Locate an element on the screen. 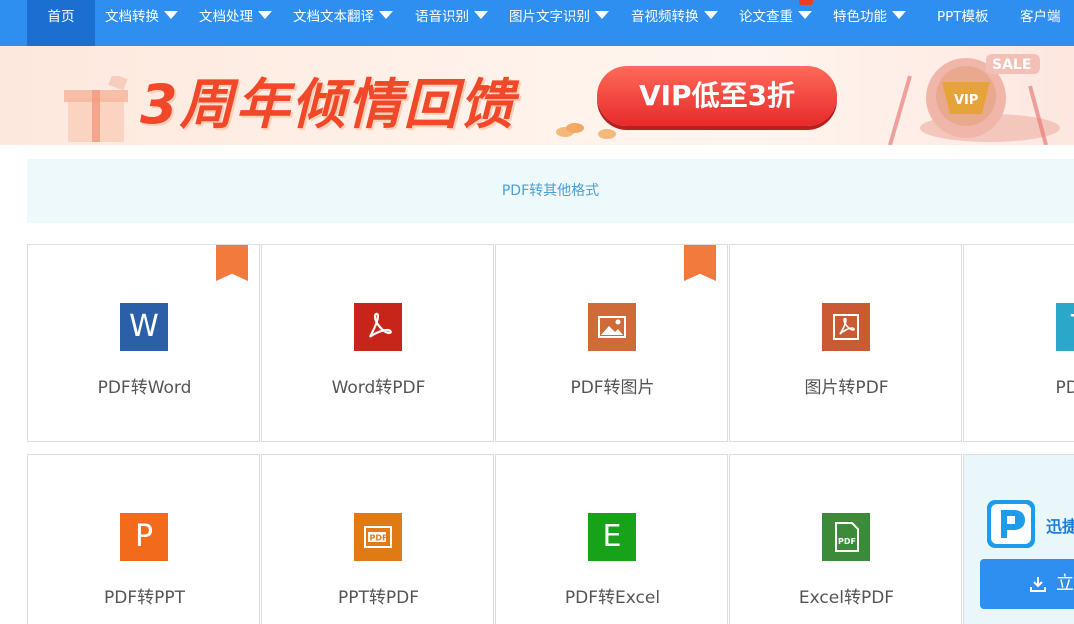 The width and height of the screenshot is (1074, 624). tool-label: PDF转 is located at coordinates (1064, 388).